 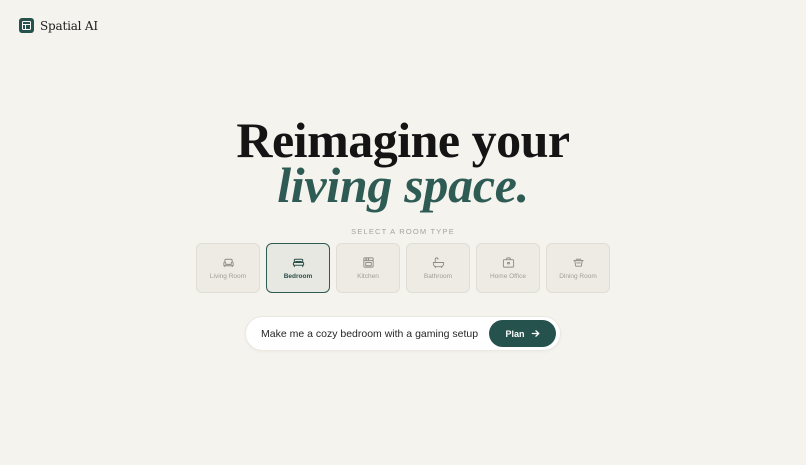 I want to click on arrow-right-icon, so click(x=535, y=333).